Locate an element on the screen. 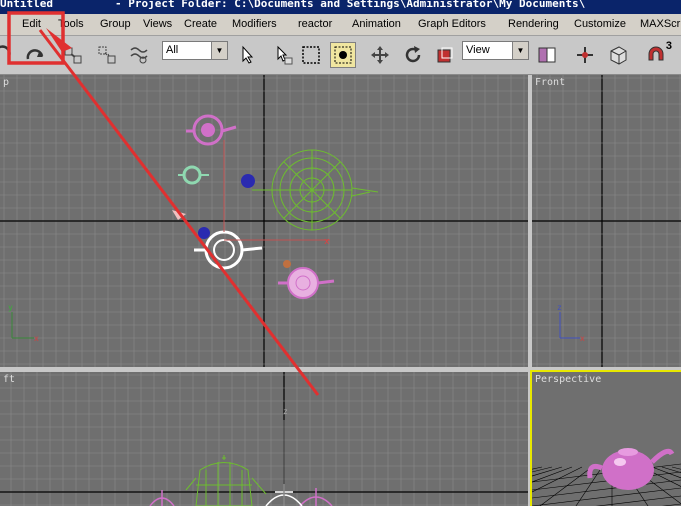 The image size is (681, 506). main-toolbar: All ▼ View ▼ 3 is located at coordinates (340, 55).